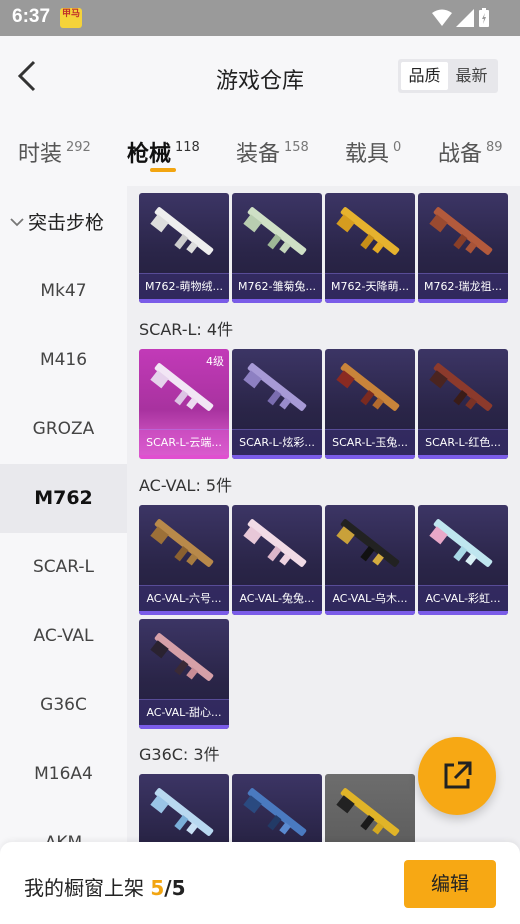 The image size is (520, 924). Describe the element at coordinates (63, 291) in the screenshot. I see `sidebar-item-mk47: Mk47` at that location.